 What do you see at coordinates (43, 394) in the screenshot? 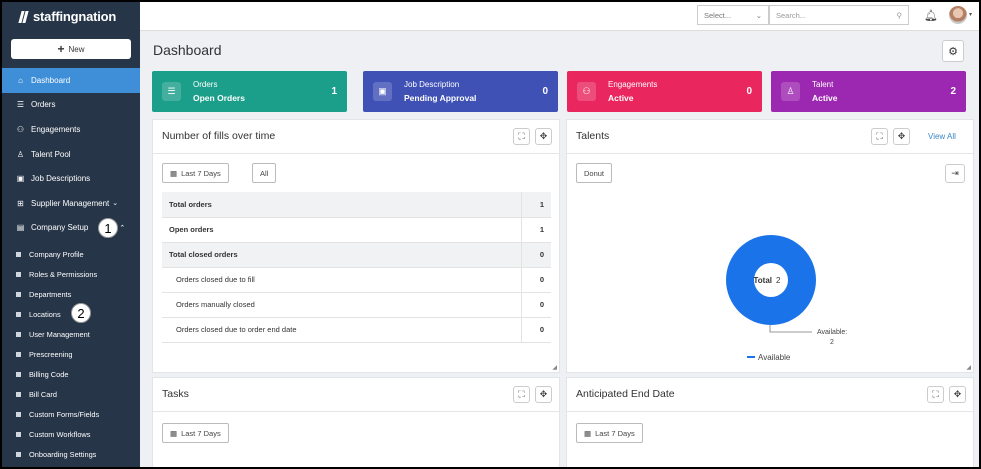
I see `submenu-item-label: Bill Card` at bounding box center [43, 394].